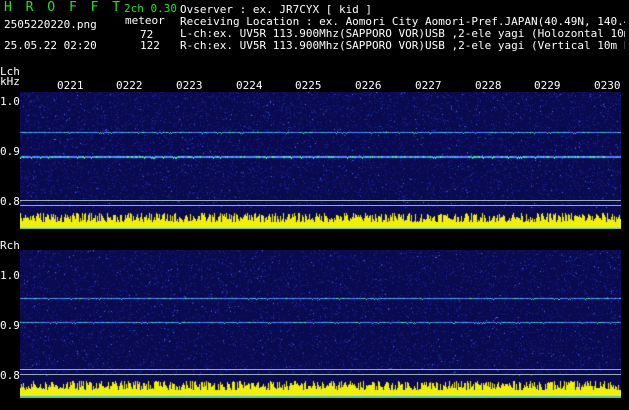 This screenshot has height=410, width=629. I want to click on app-logo: H R O F F T, so click(64, 7).